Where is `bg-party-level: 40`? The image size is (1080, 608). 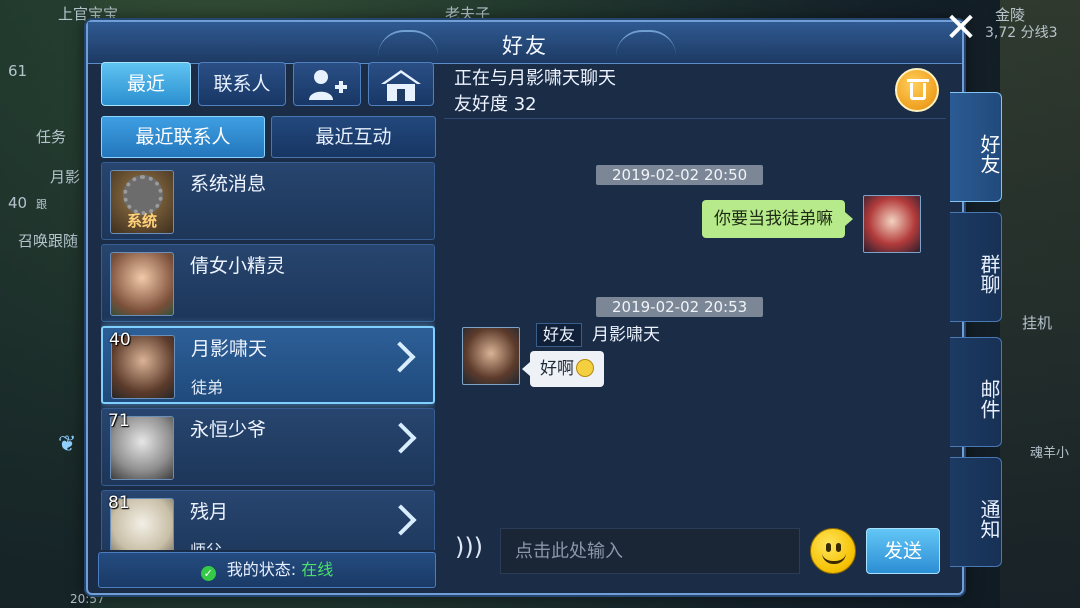 bg-party-level: 40 is located at coordinates (18, 203).